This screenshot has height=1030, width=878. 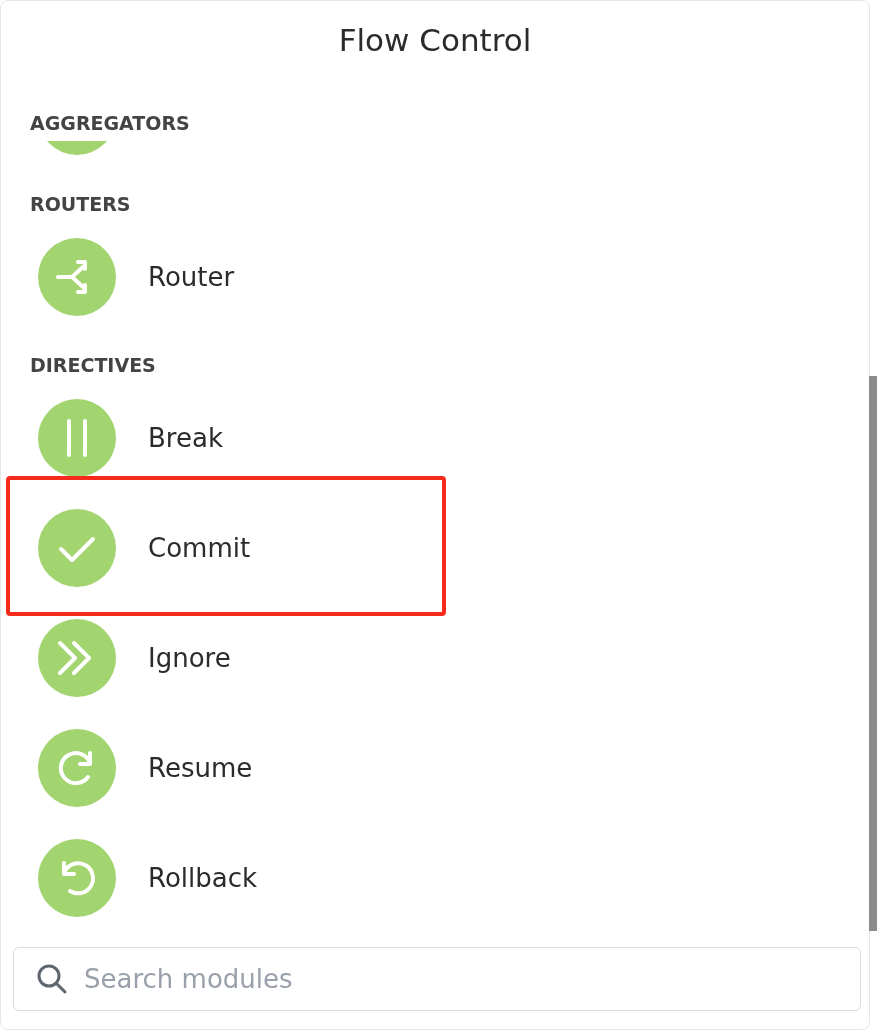 I want to click on section-heading: ROUTERS, so click(x=80, y=204).